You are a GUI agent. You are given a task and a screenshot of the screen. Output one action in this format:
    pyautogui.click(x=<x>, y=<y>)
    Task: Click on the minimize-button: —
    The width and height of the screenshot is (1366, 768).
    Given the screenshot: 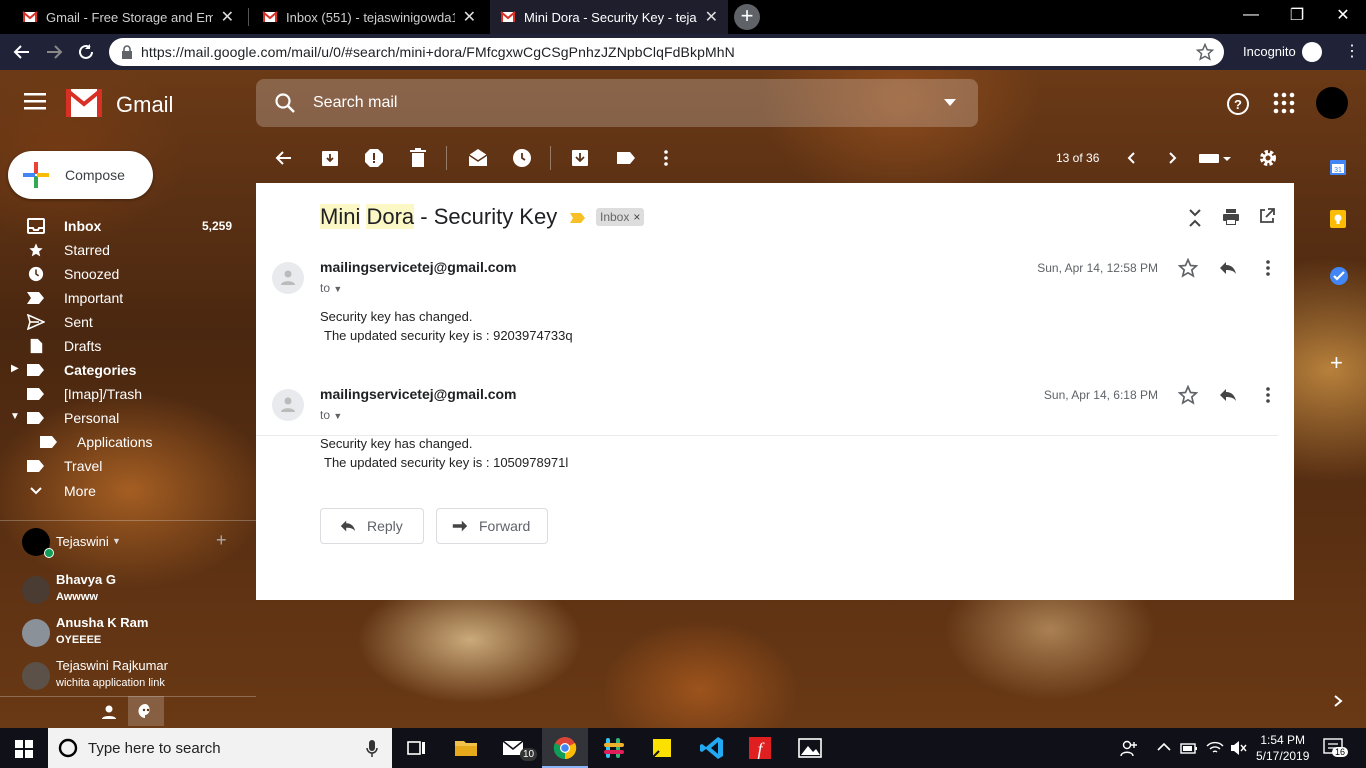 What is the action you would take?
    pyautogui.click(x=1251, y=15)
    